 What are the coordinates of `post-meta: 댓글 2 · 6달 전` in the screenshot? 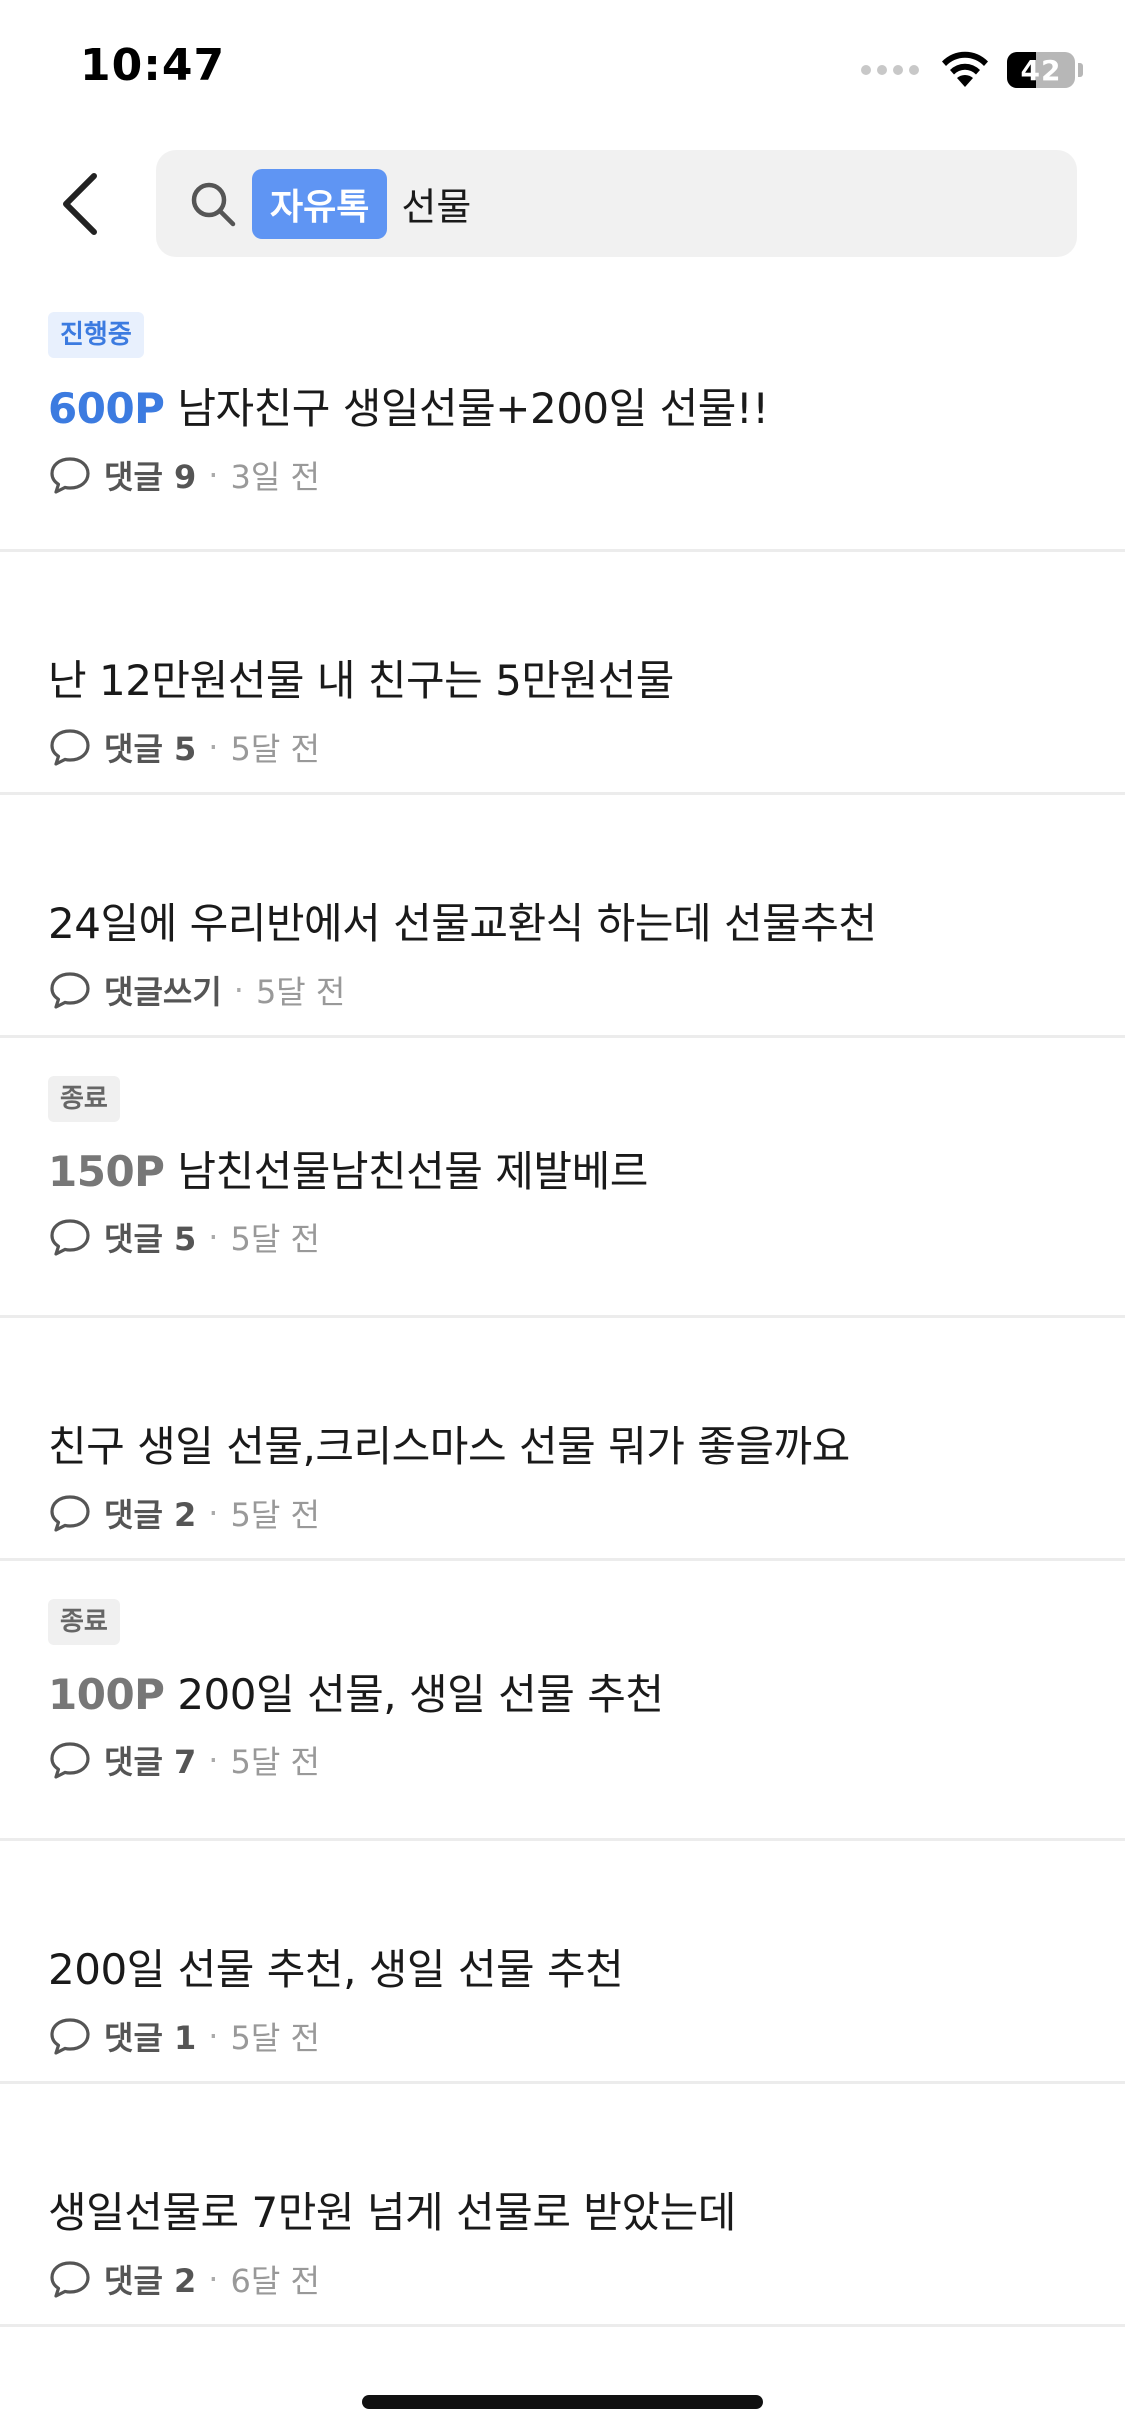 It's located at (184, 2279).